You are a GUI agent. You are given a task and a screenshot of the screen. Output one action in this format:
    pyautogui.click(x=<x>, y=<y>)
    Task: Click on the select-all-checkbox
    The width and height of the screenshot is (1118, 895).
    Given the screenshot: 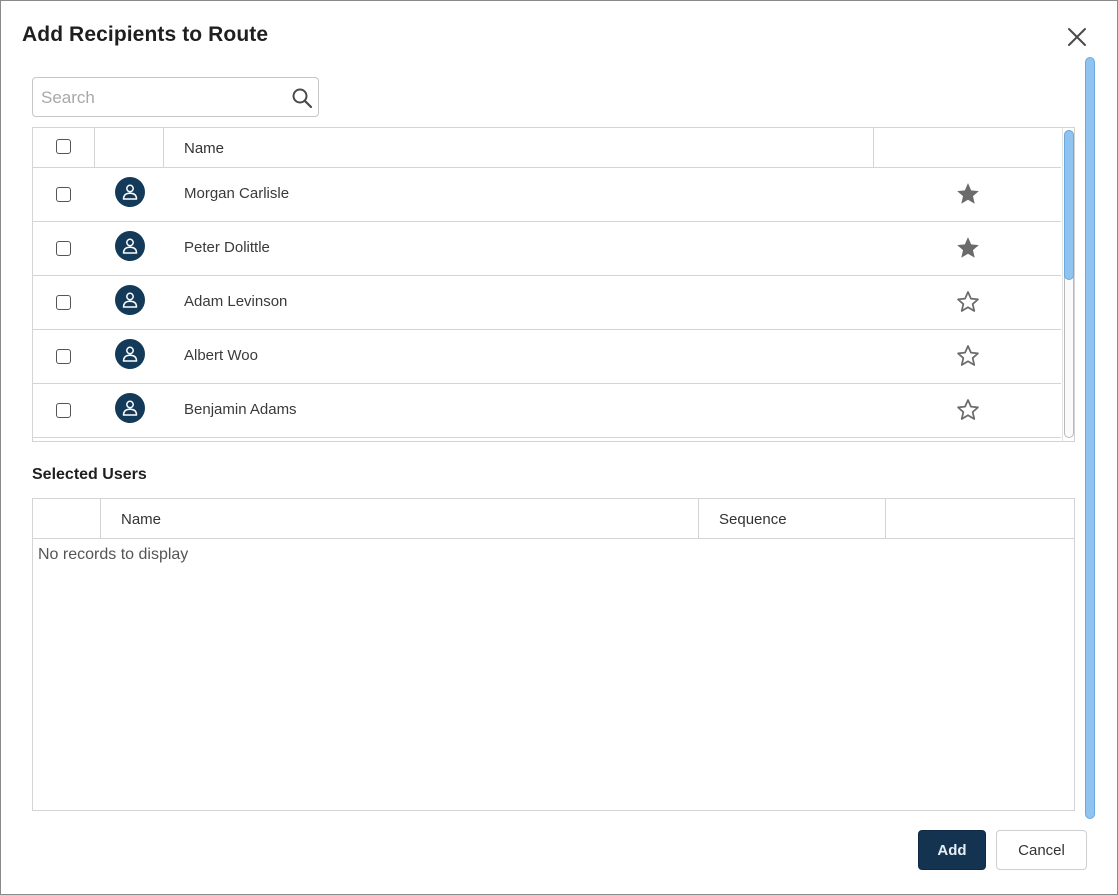 What is the action you would take?
    pyautogui.click(x=63, y=146)
    